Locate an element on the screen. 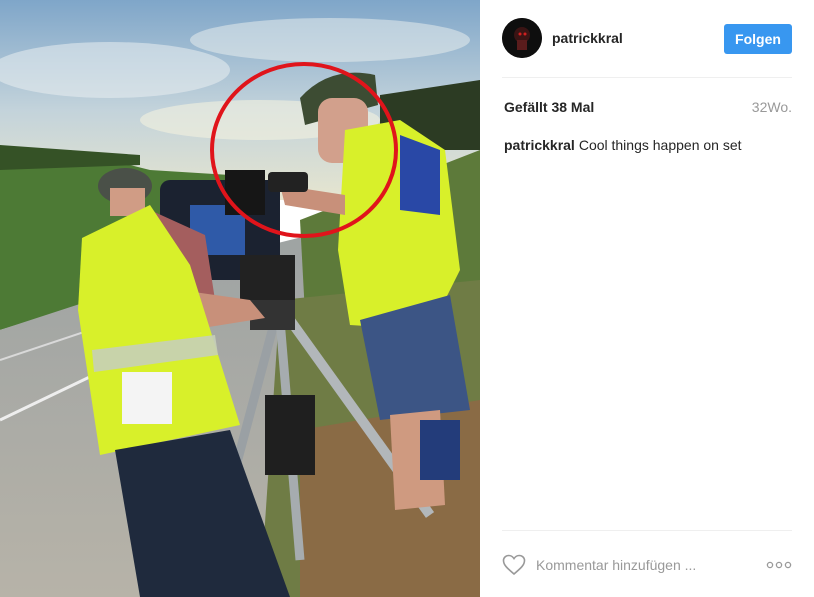 The width and height of the screenshot is (814, 597). avatar is located at coordinates (522, 38).